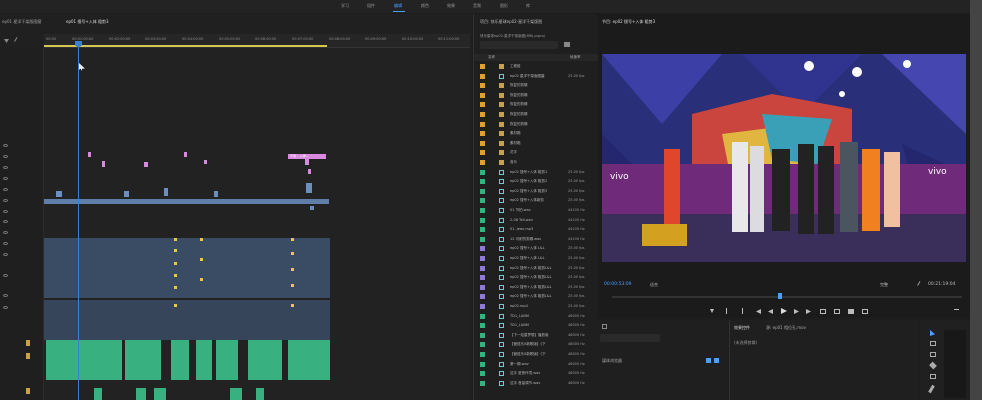 This screenshot has width=982, height=400. What do you see at coordinates (617, 284) in the screenshot?
I see `current-timecode: 00:00:53:09` at bounding box center [617, 284].